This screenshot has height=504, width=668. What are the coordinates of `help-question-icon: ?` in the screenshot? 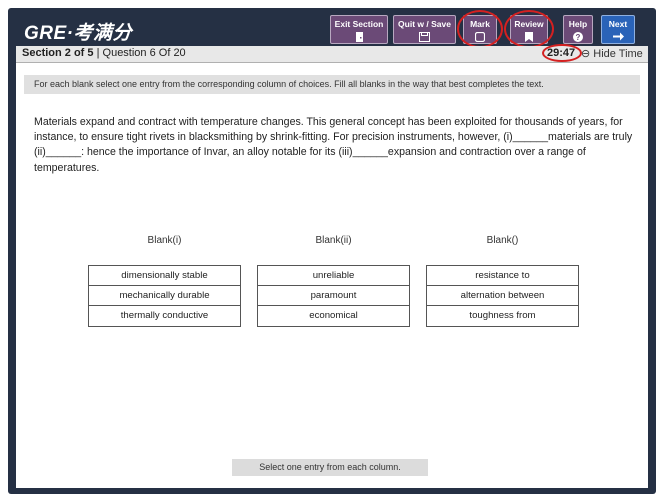 It's located at (578, 37).